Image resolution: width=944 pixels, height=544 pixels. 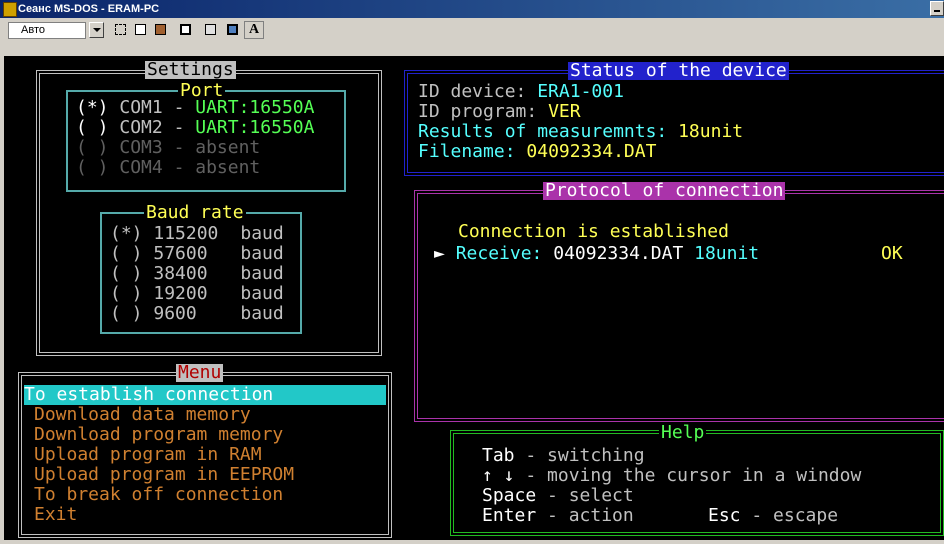 I want to click on msdos-app-icon, so click(x=10, y=9).